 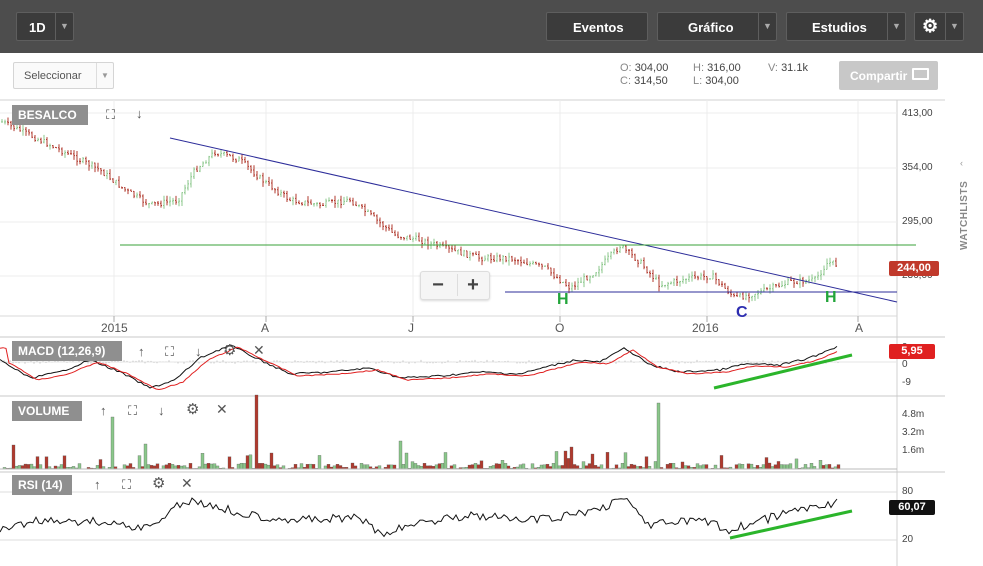 What do you see at coordinates (717, 26) in the screenshot?
I see `chart-type-dropdown: Gráfico ▼` at bounding box center [717, 26].